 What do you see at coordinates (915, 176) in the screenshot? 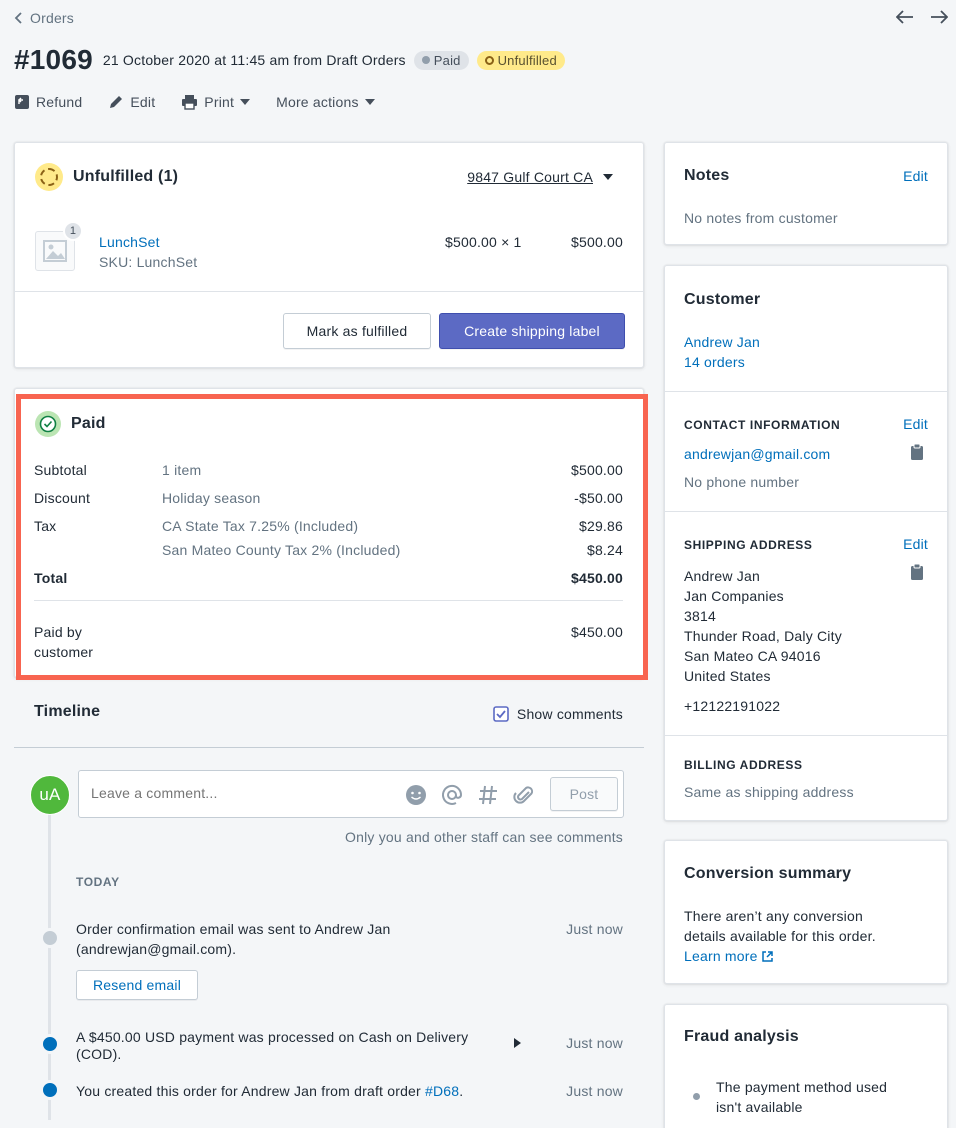
I see `notes-edit-link: Edit` at bounding box center [915, 176].